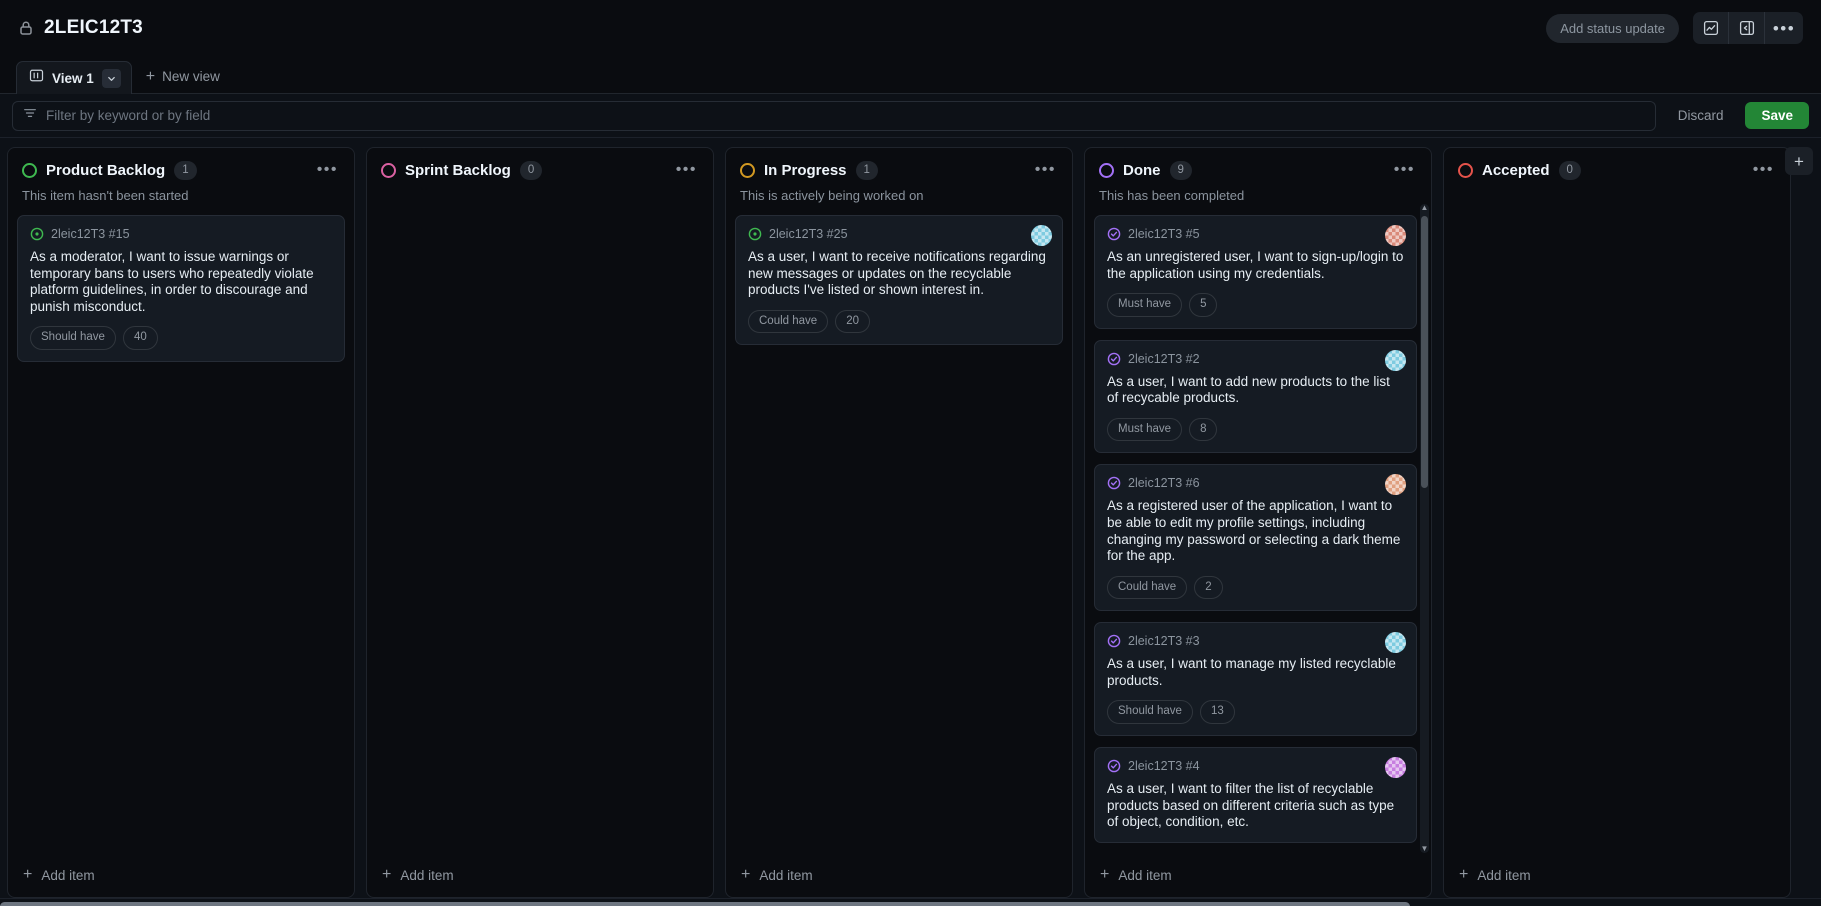  I want to click on column-header: Done 9 ••• This has been completed, so click(1258, 176).